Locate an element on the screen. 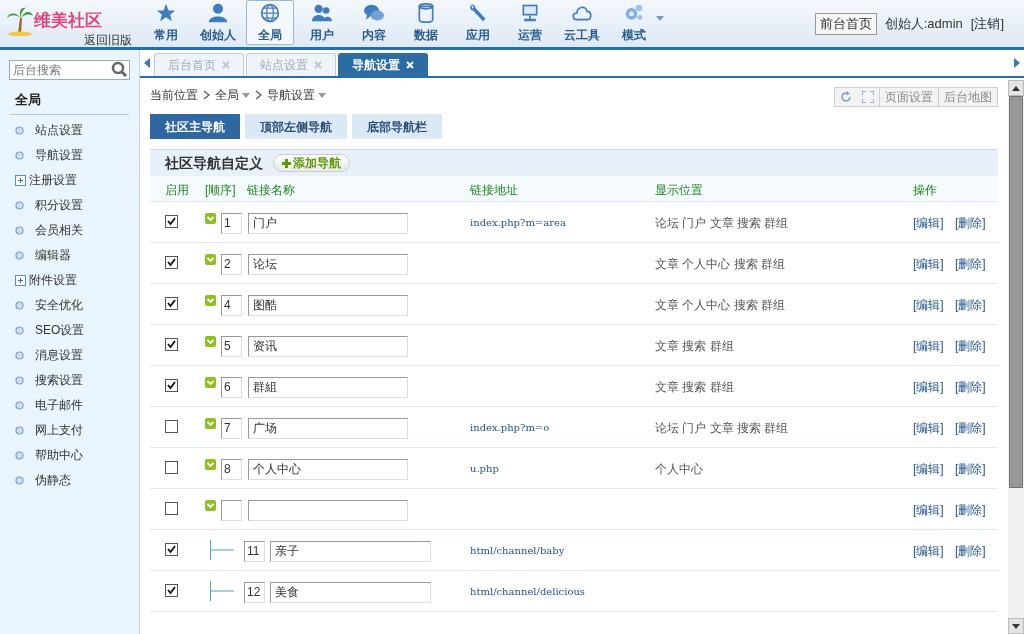  expand-icon is located at coordinates (20, 280).